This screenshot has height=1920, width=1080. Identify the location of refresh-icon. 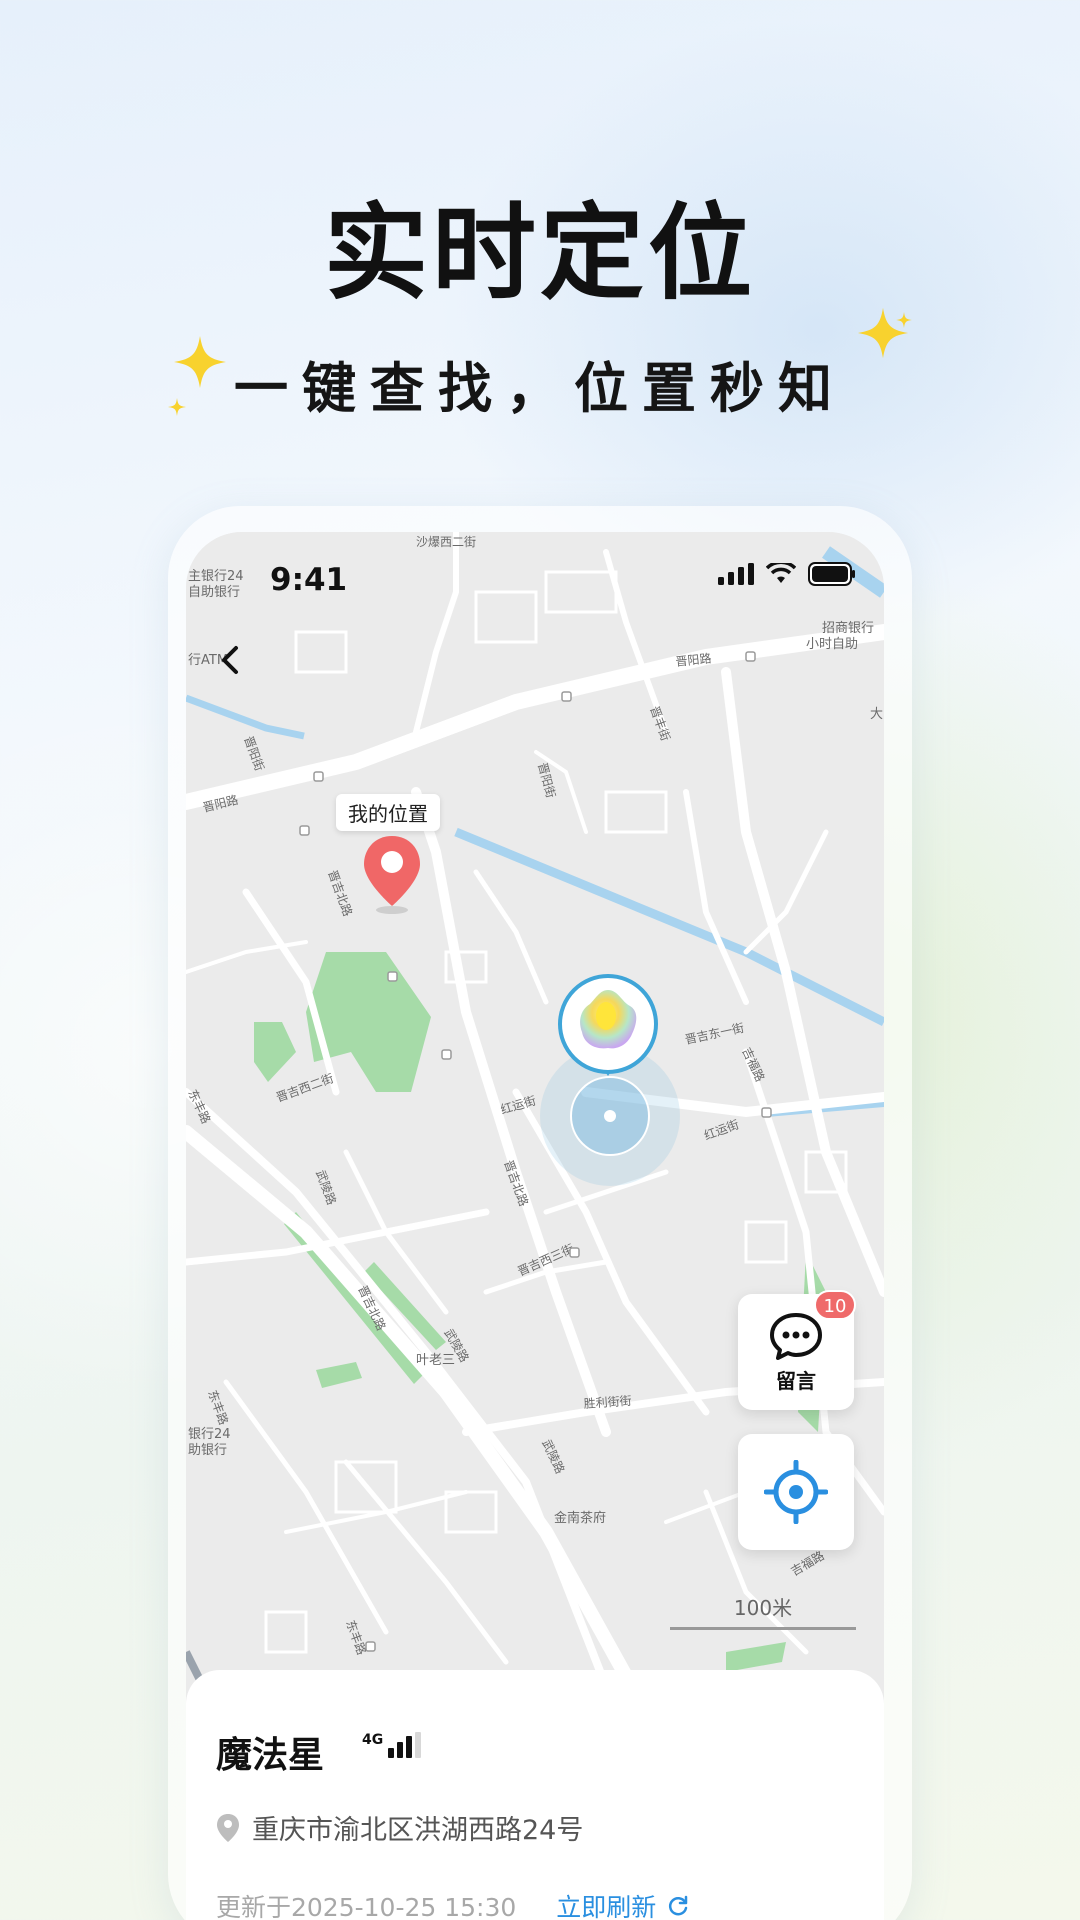
(678, 1905).